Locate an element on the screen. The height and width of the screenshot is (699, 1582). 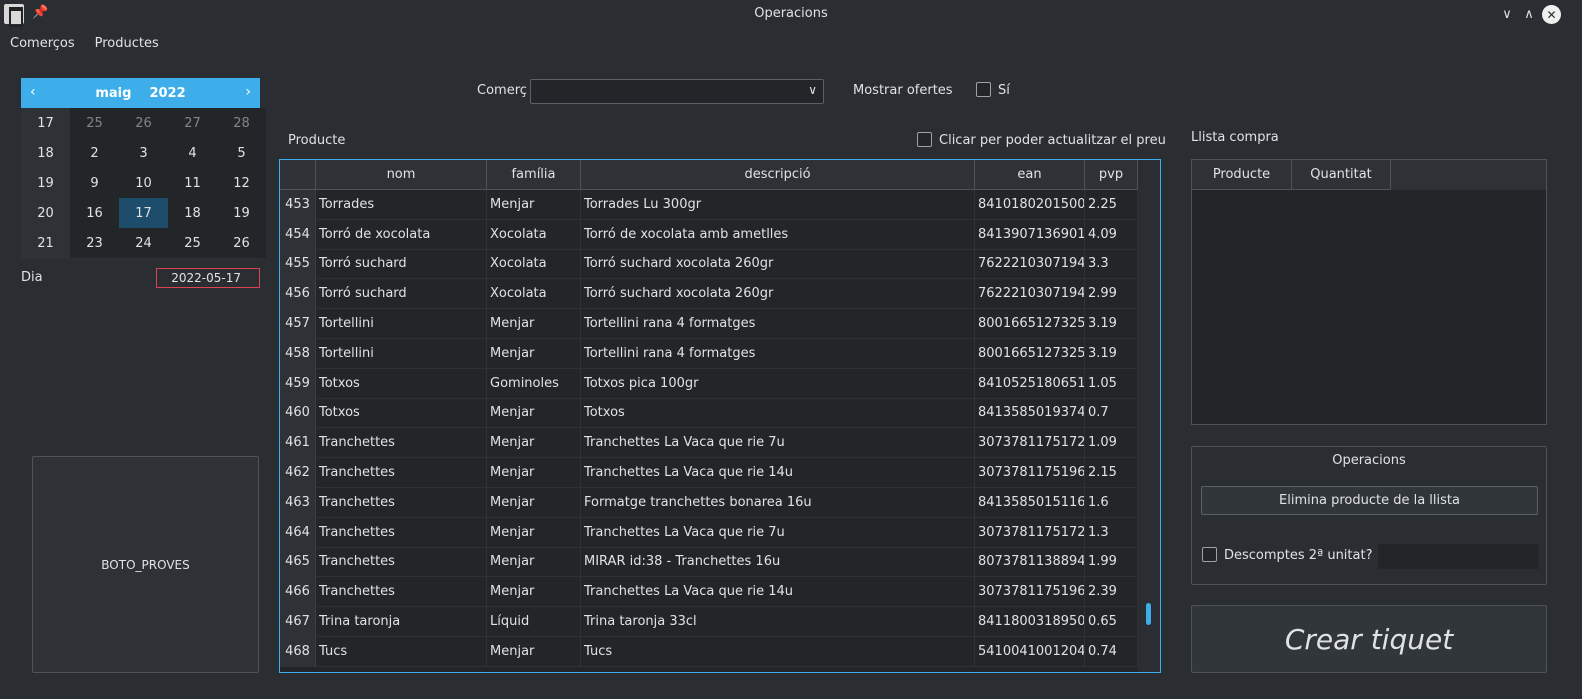
row-number: 466 is located at coordinates (298, 592).